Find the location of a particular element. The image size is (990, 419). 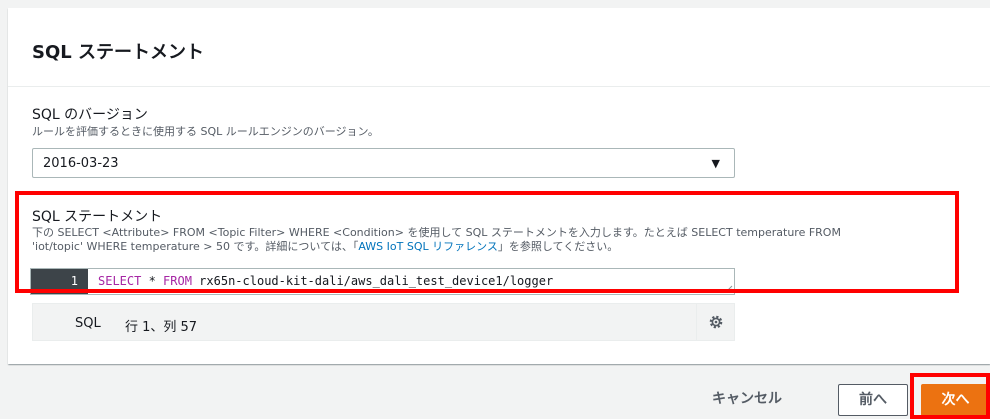

cancel-button: キャンセル is located at coordinates (747, 398).